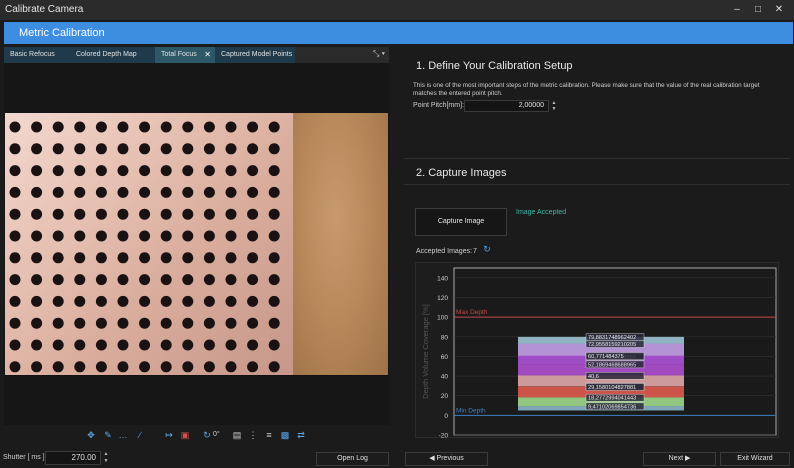  I want to click on line-tool-icon: ∕, so click(140, 435).